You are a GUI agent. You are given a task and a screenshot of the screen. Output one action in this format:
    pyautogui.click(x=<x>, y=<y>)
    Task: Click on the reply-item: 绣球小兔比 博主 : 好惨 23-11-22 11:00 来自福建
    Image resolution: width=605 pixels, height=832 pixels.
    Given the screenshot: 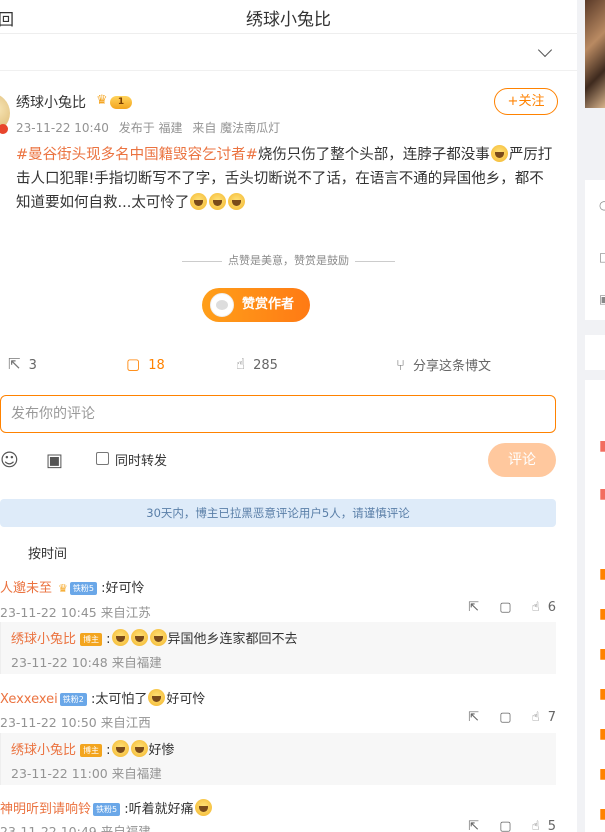 What is the action you would take?
    pyautogui.click(x=278, y=759)
    